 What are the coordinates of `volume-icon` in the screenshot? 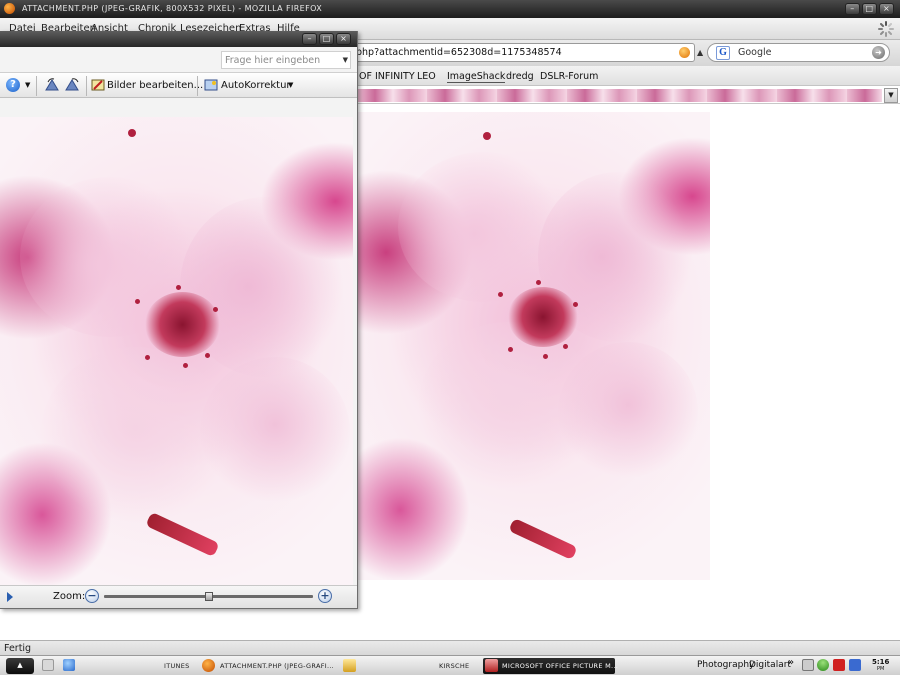 It's located at (855, 665).